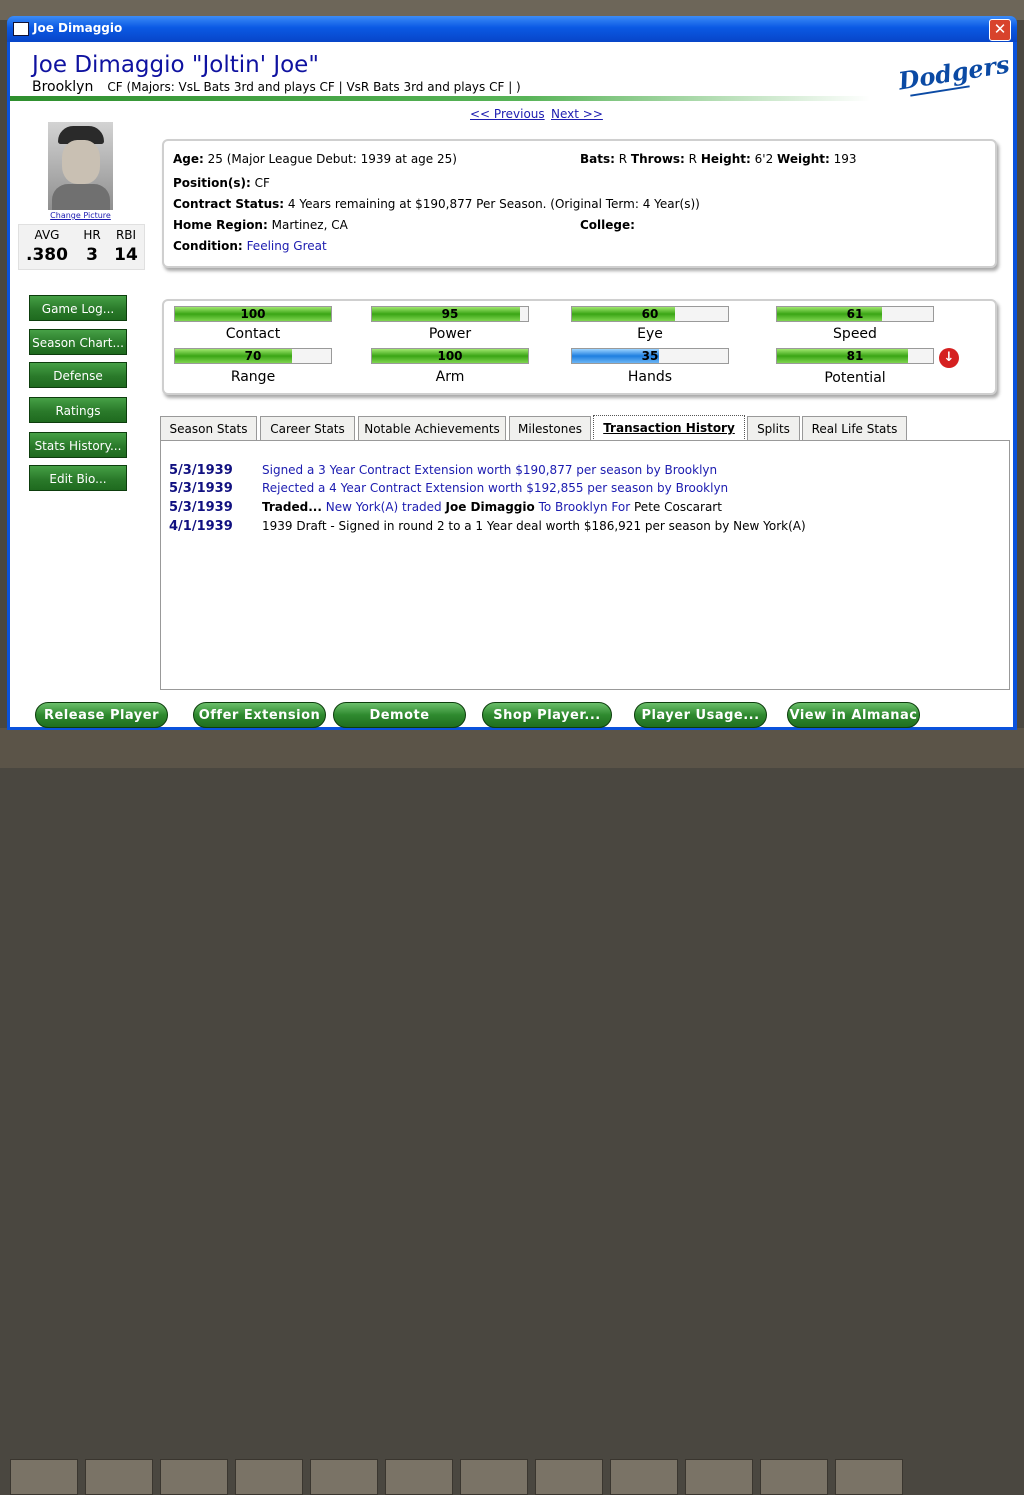 This screenshot has width=1024, height=1495. I want to click on speed-rating-value: 61, so click(855, 314).